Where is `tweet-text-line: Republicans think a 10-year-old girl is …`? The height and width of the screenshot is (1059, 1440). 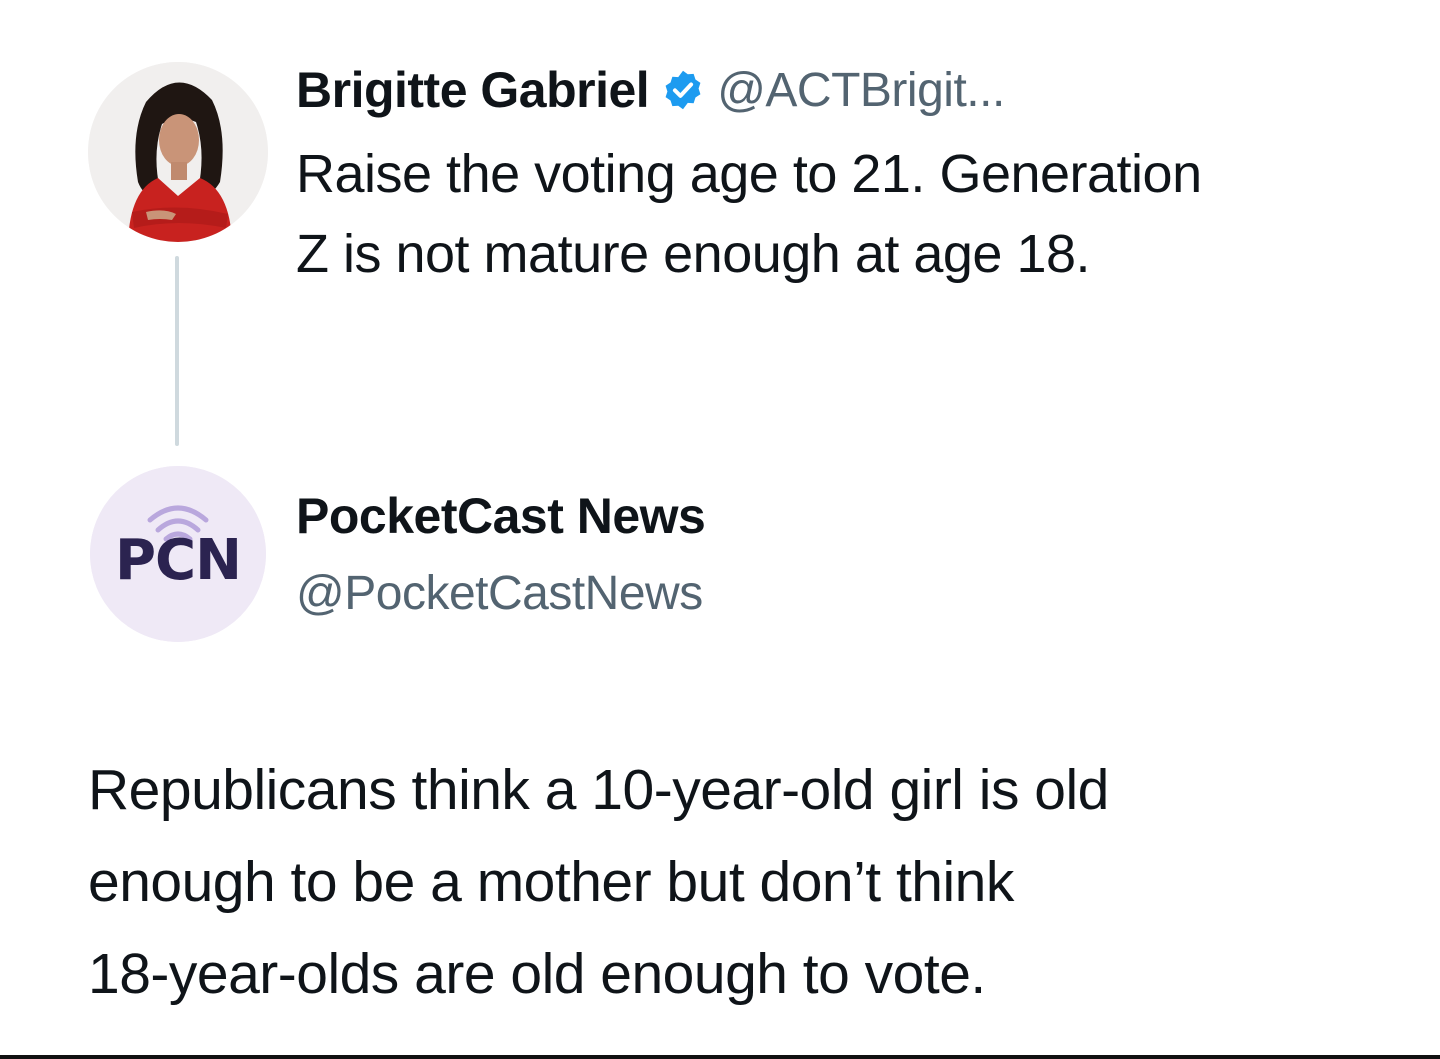 tweet-text-line: Republicans think a 10-year-old girl is … is located at coordinates (598, 790).